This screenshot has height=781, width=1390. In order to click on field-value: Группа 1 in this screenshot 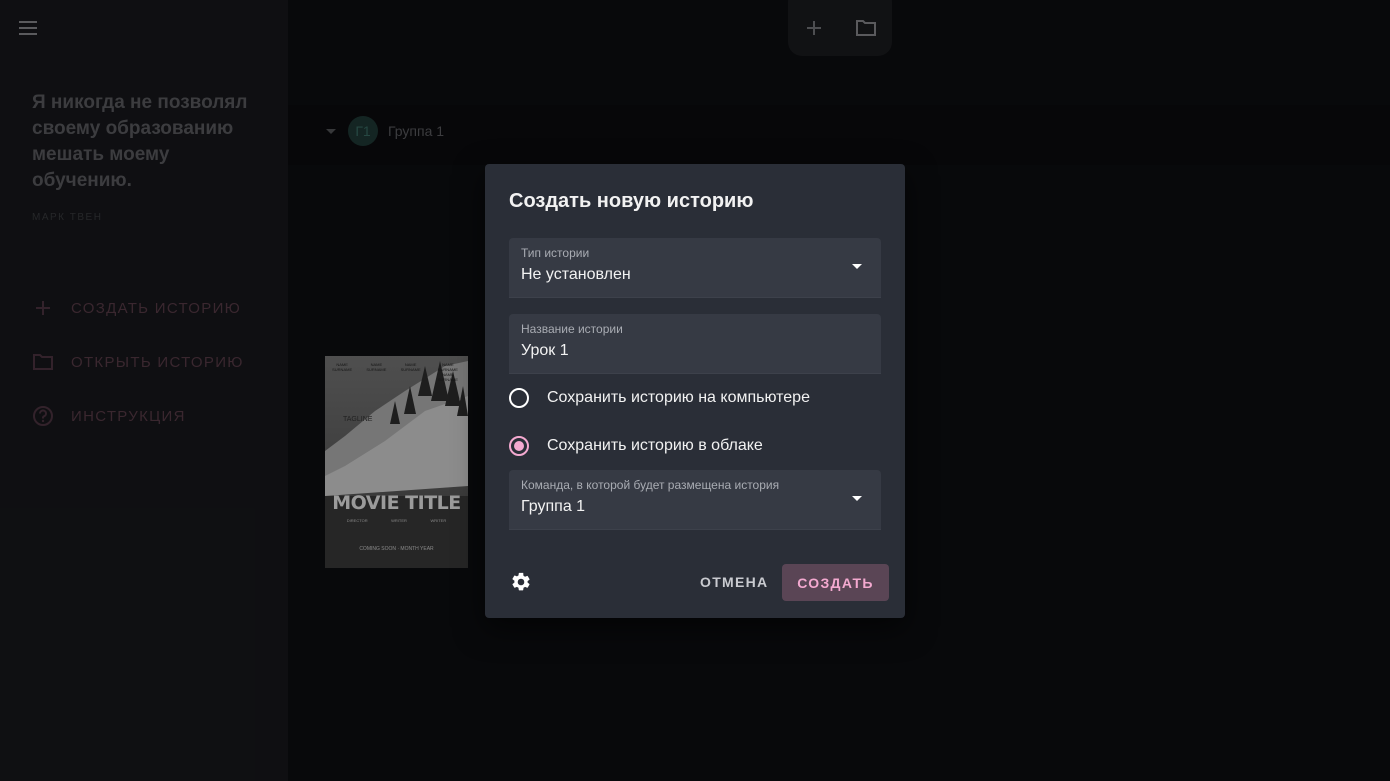, I will do `click(553, 506)`.